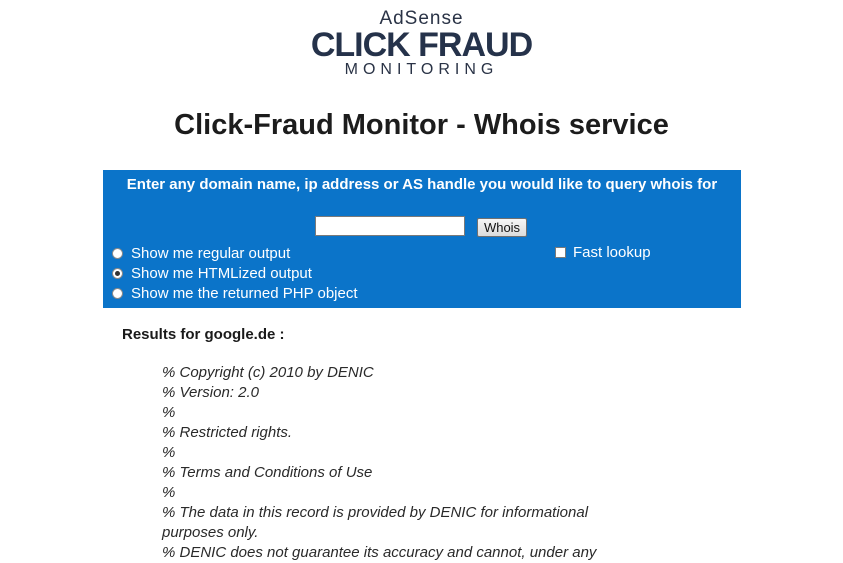  Describe the element at coordinates (390, 226) in the screenshot. I see `whois-query-input` at that location.